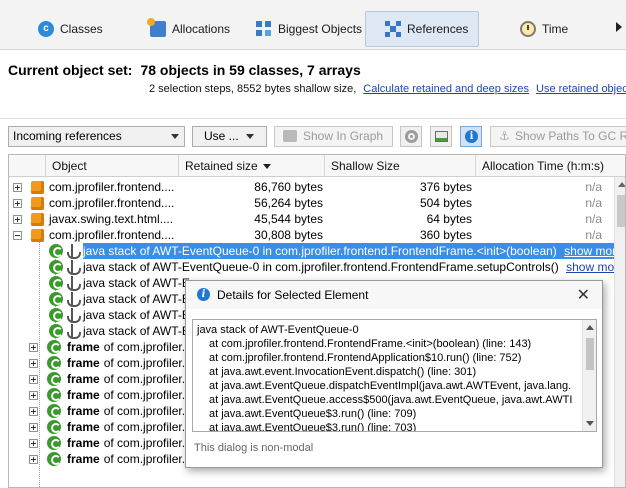  Describe the element at coordinates (250, 70) in the screenshot. I see `object-set-value: 78 objects in 59 classes, 7 arrays` at that location.